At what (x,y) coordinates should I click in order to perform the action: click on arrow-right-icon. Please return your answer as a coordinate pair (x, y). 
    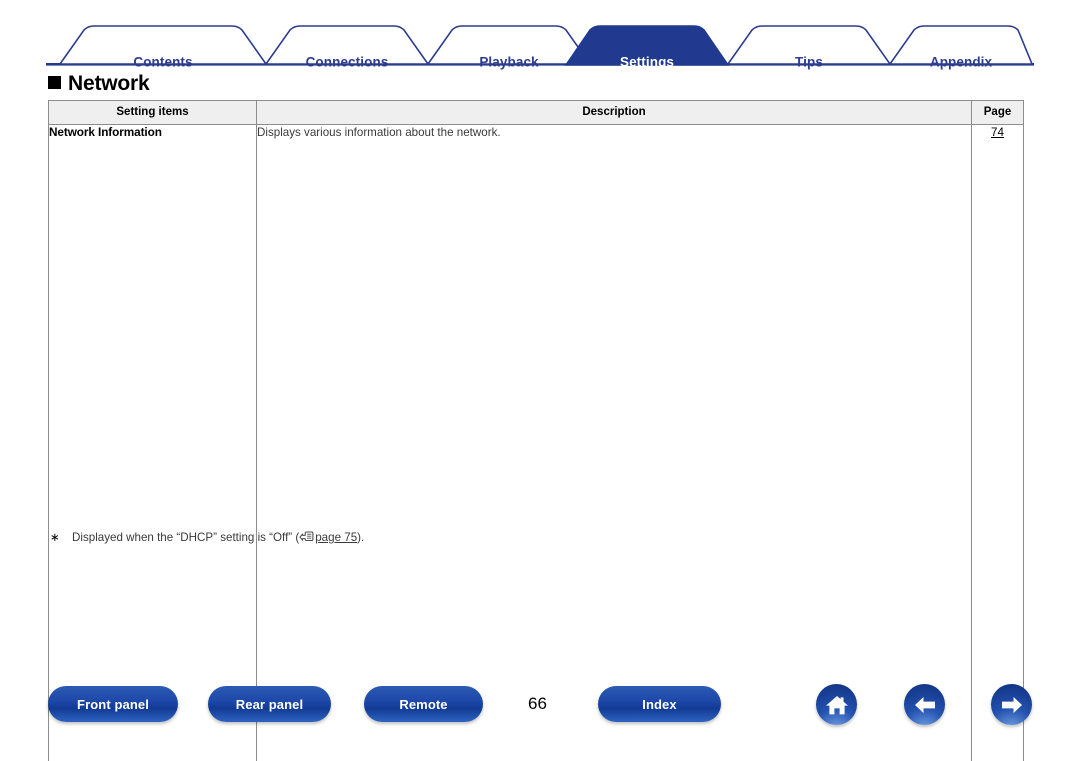
    Looking at the image, I should click on (1012, 705).